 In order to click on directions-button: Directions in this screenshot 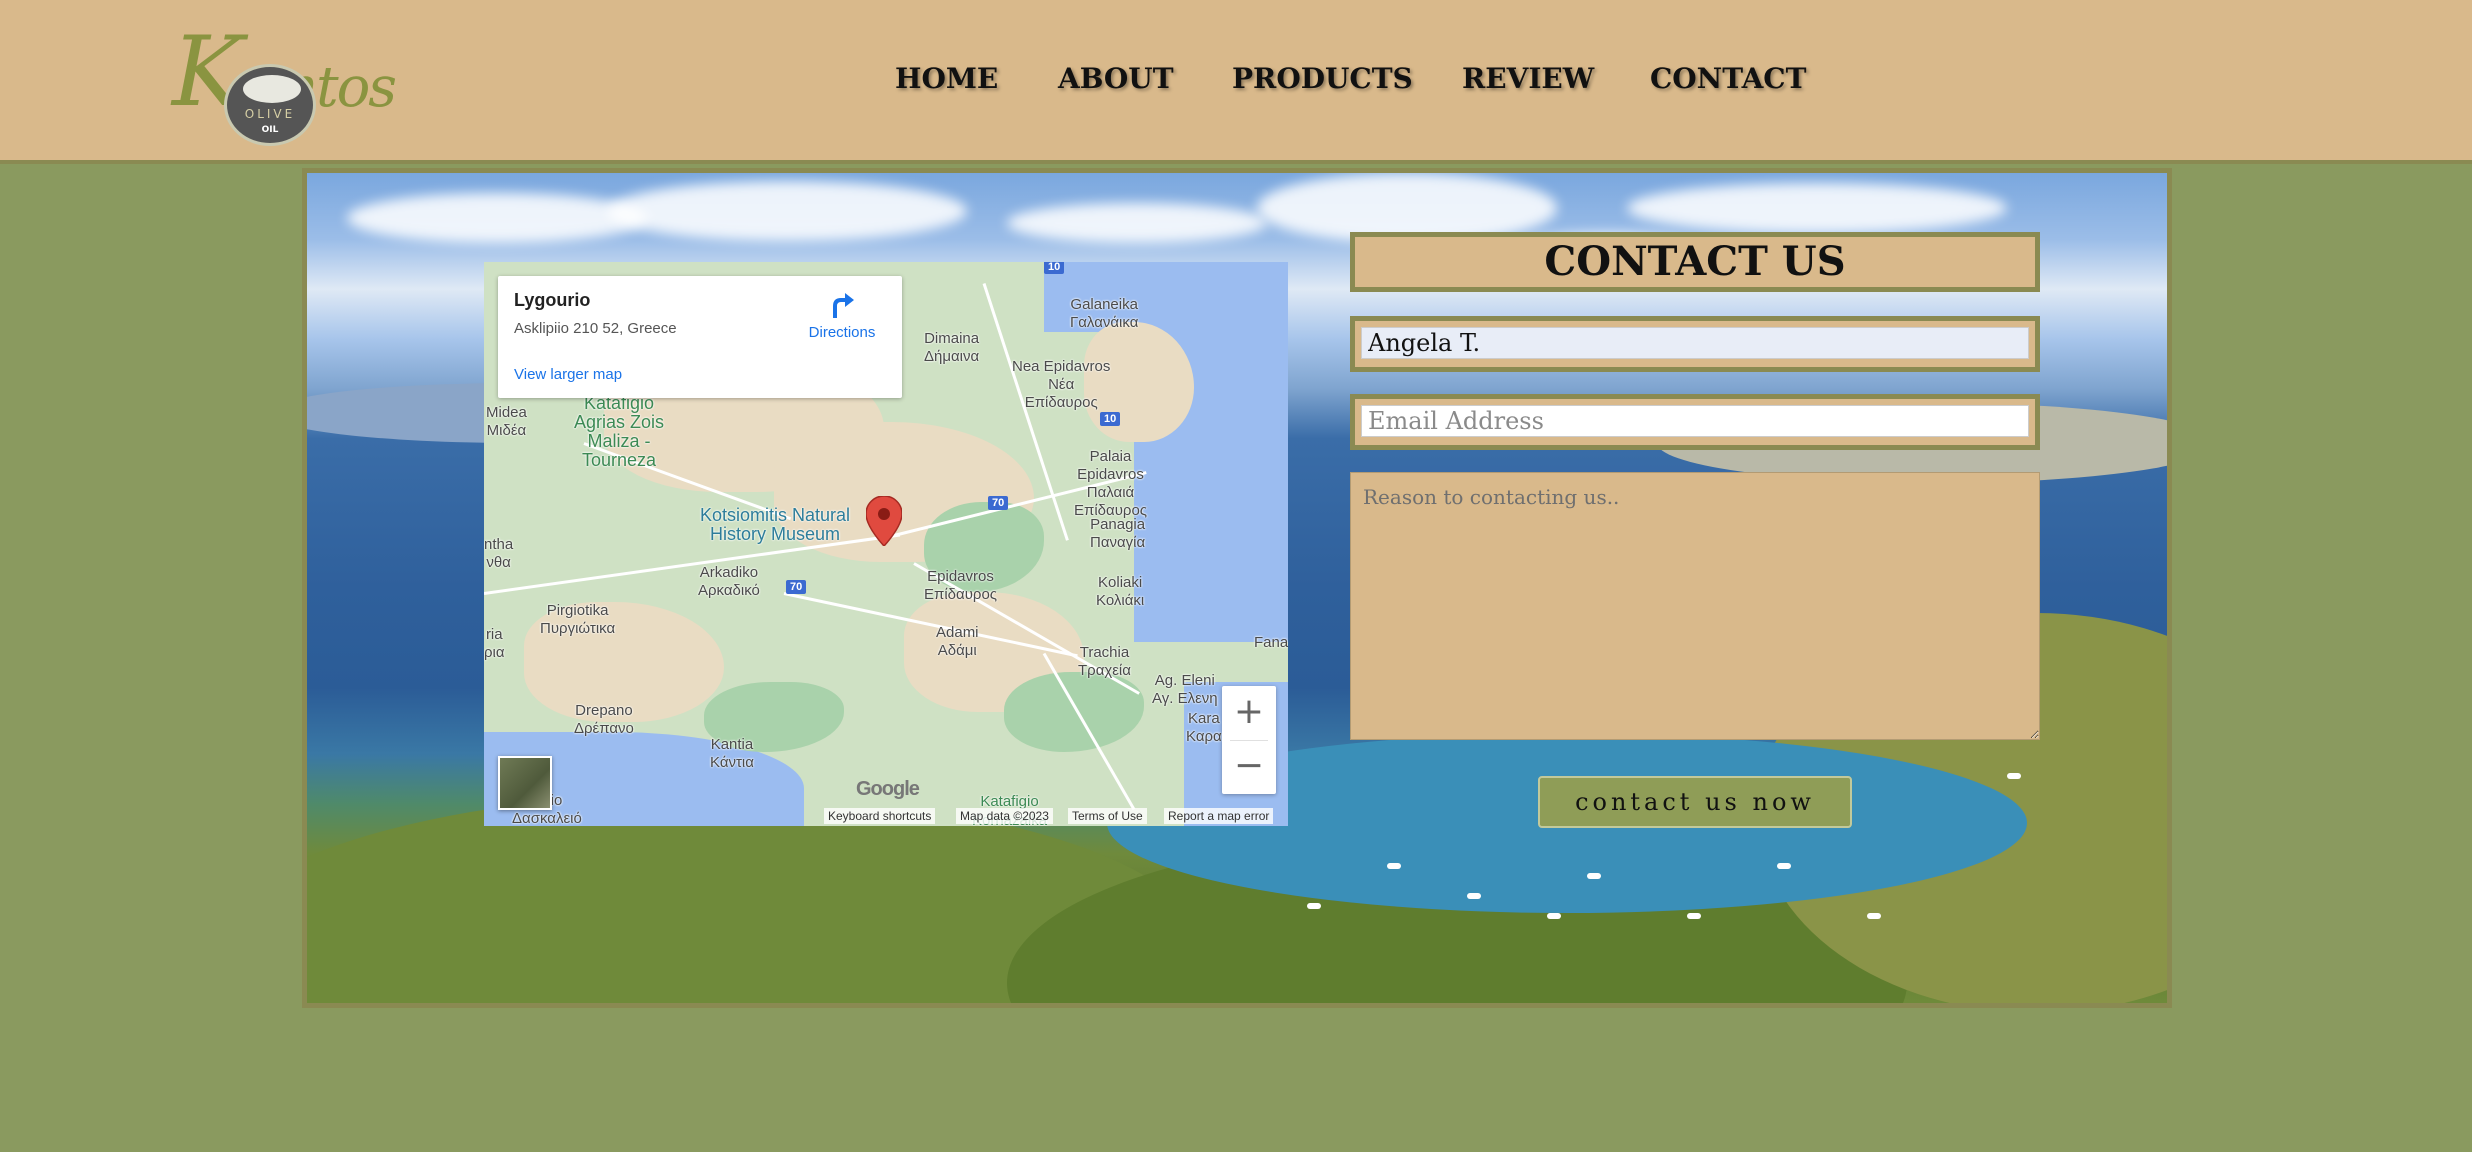, I will do `click(842, 315)`.